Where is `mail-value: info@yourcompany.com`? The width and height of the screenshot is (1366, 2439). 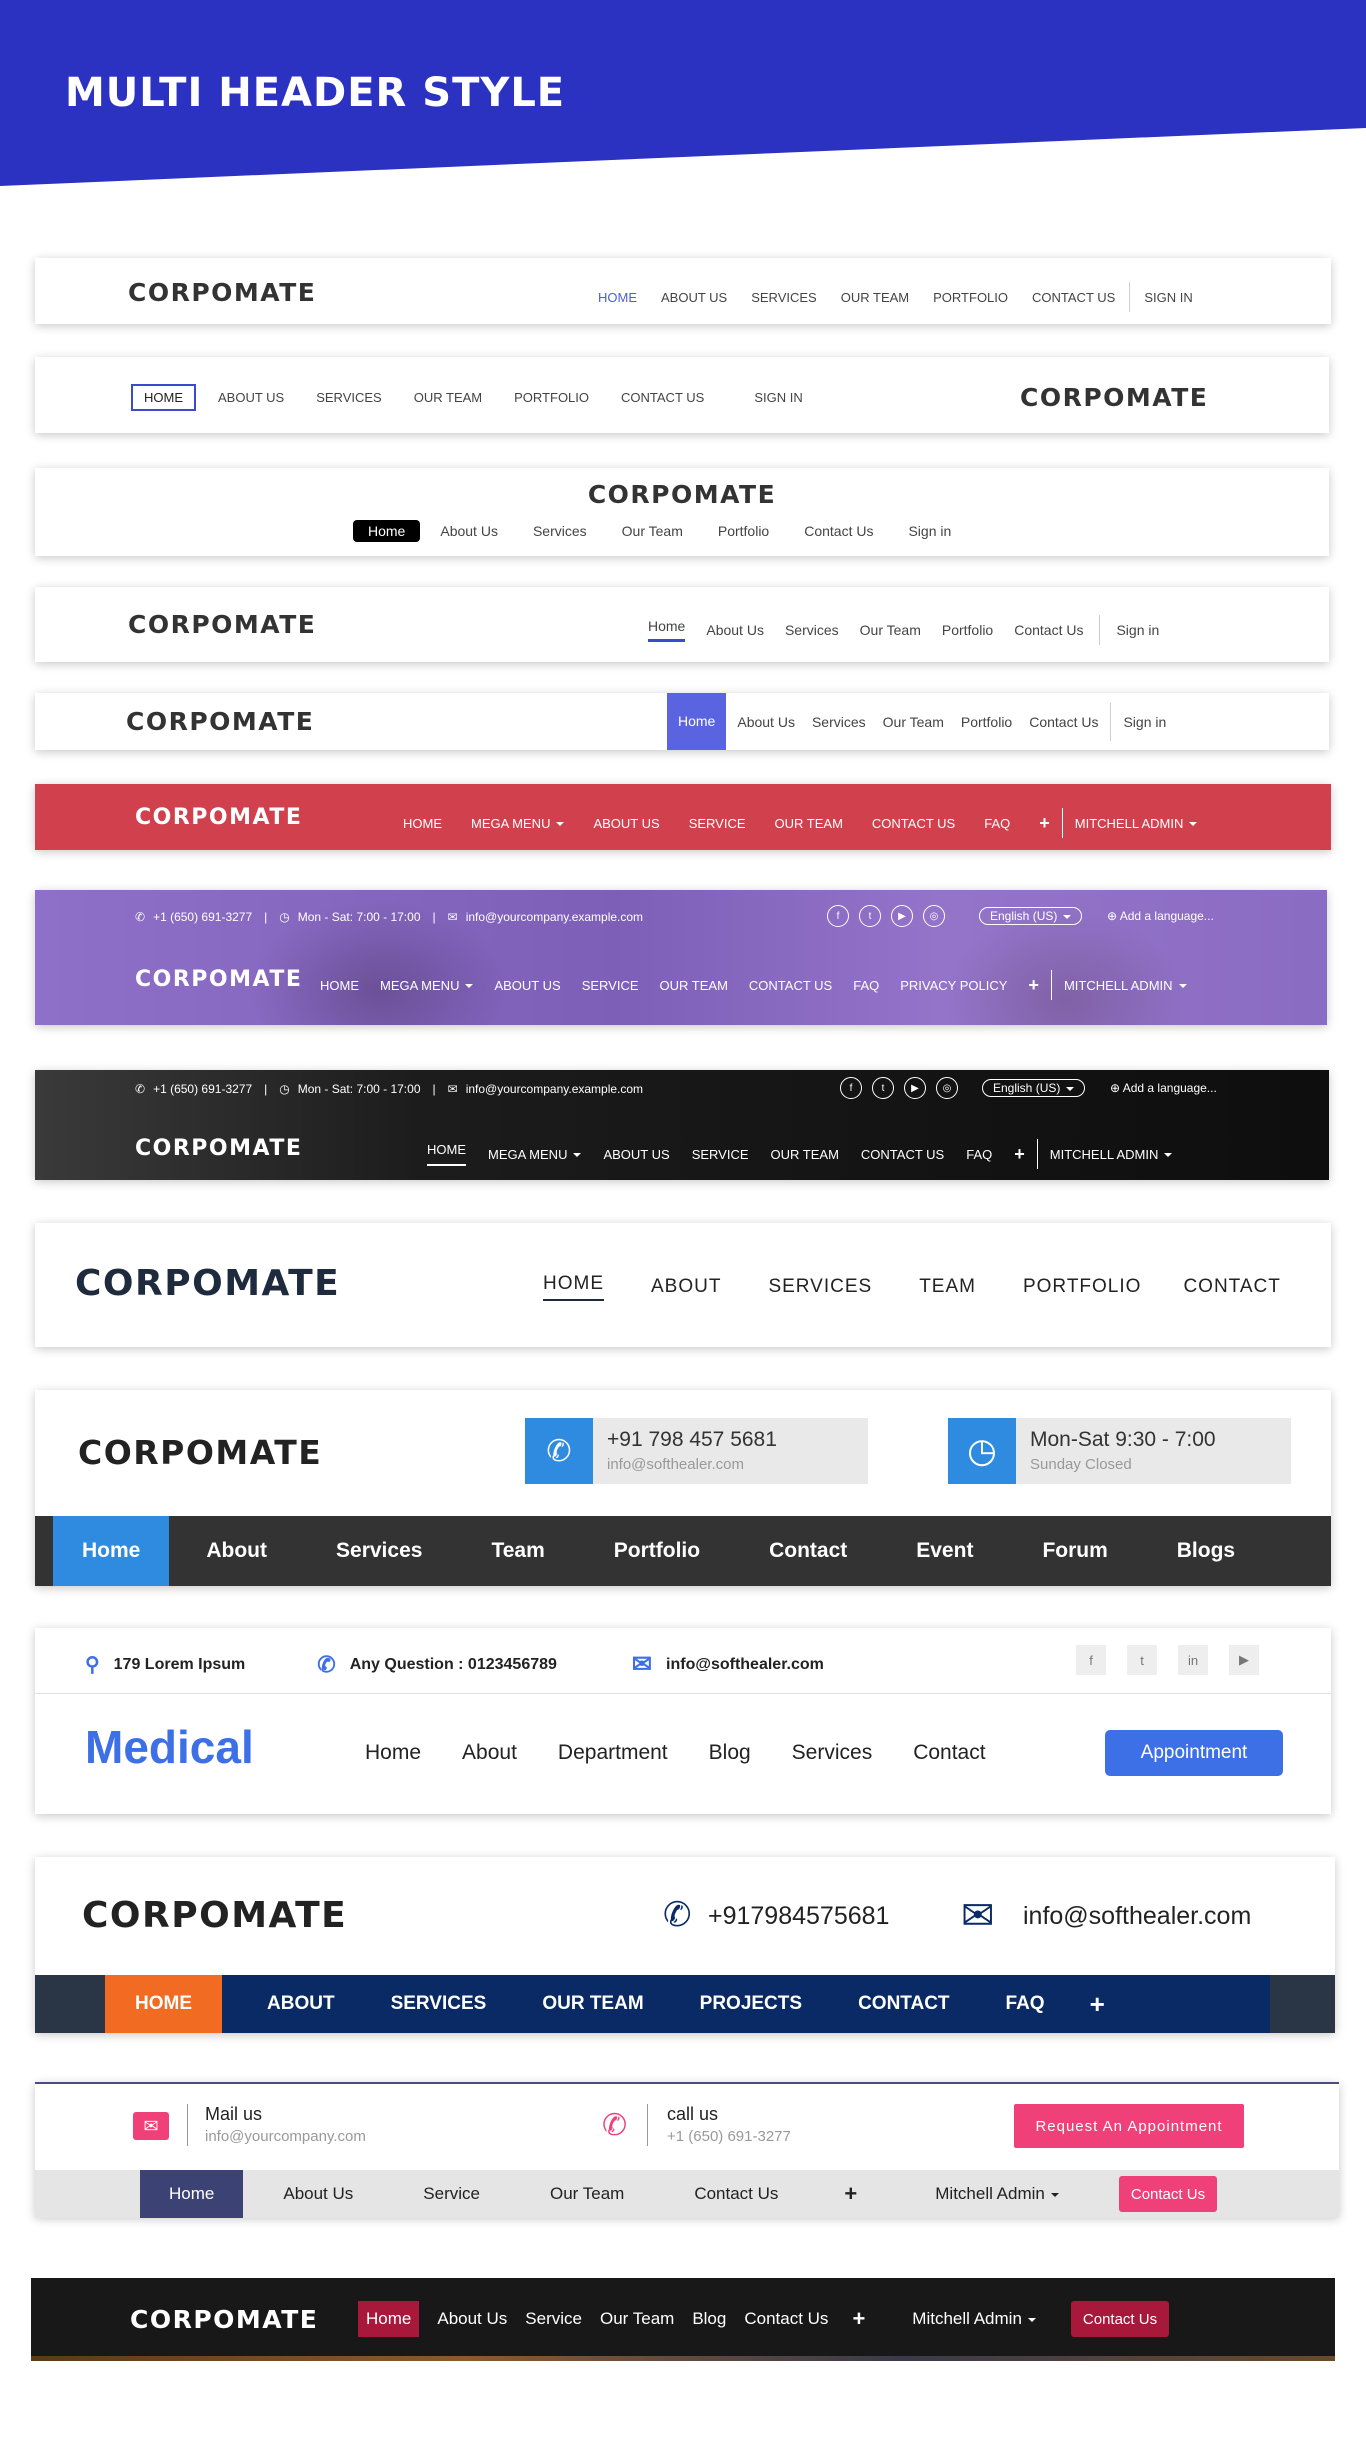 mail-value: info@yourcompany.com is located at coordinates (285, 2136).